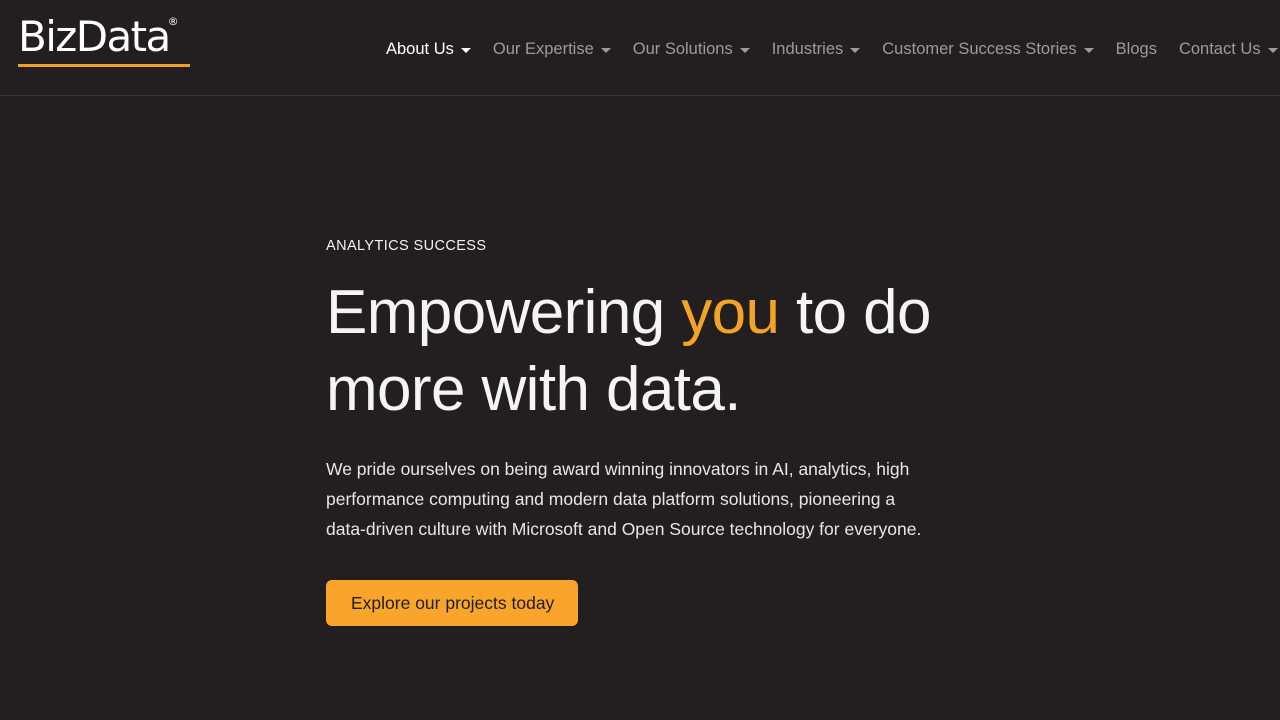 The image size is (1280, 720). Describe the element at coordinates (807, 49) in the screenshot. I see `nav-item-label: Industries` at that location.